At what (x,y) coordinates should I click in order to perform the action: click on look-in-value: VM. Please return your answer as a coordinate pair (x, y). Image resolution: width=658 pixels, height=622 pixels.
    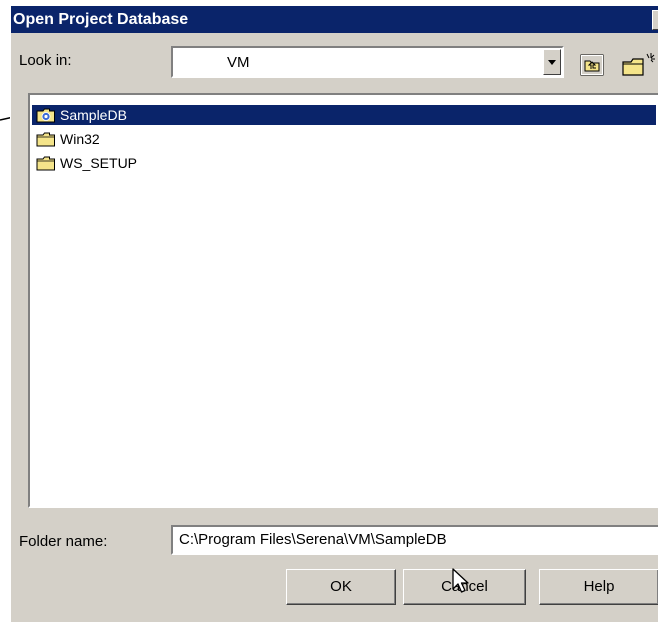
    Looking at the image, I should click on (238, 62).